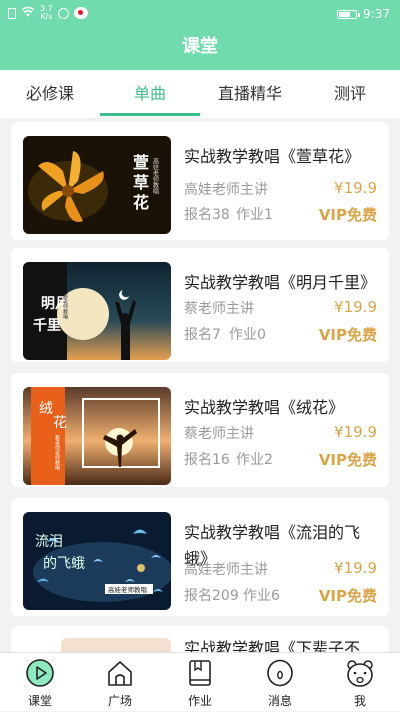  Describe the element at coordinates (279, 644) in the screenshot. I see `course-title: 实战教学教唱《下辈子不` at that location.